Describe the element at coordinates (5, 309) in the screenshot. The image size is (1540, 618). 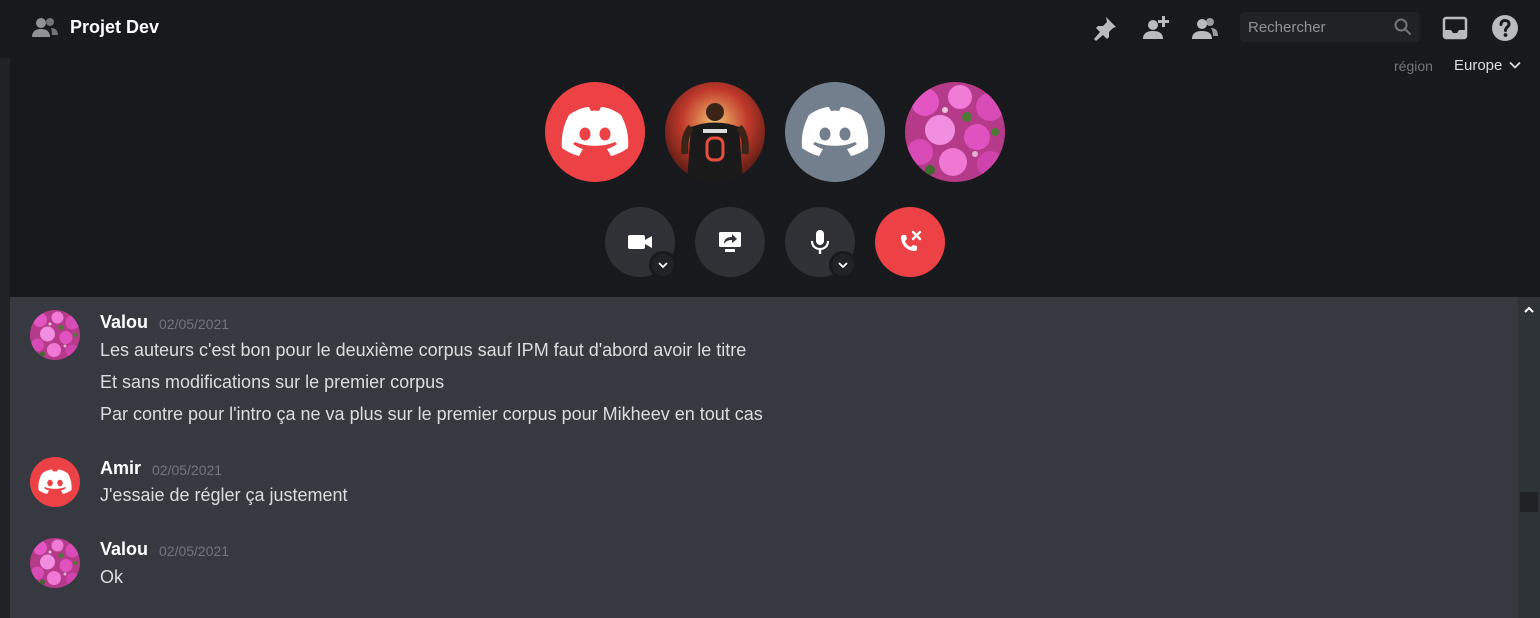
I see `left-edge` at that location.